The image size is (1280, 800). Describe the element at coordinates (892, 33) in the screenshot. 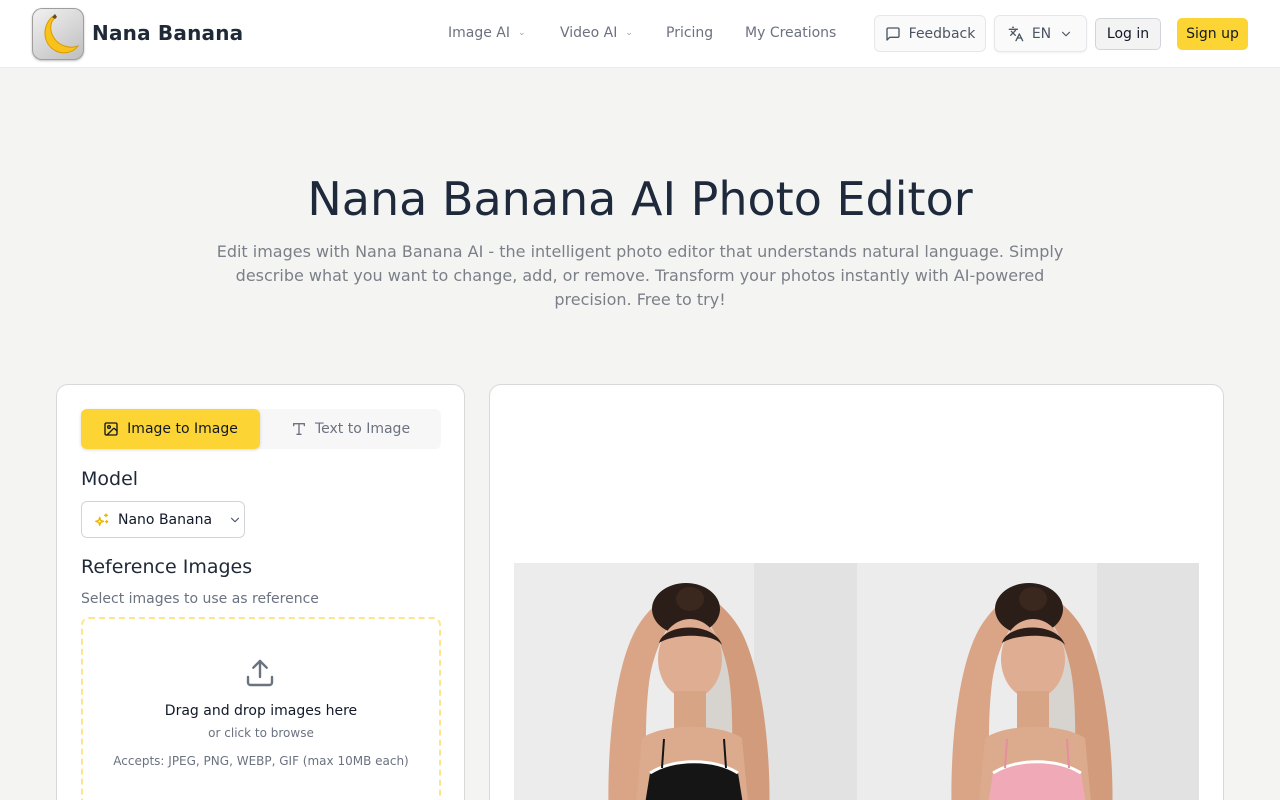

I see `message-square-icon` at that location.